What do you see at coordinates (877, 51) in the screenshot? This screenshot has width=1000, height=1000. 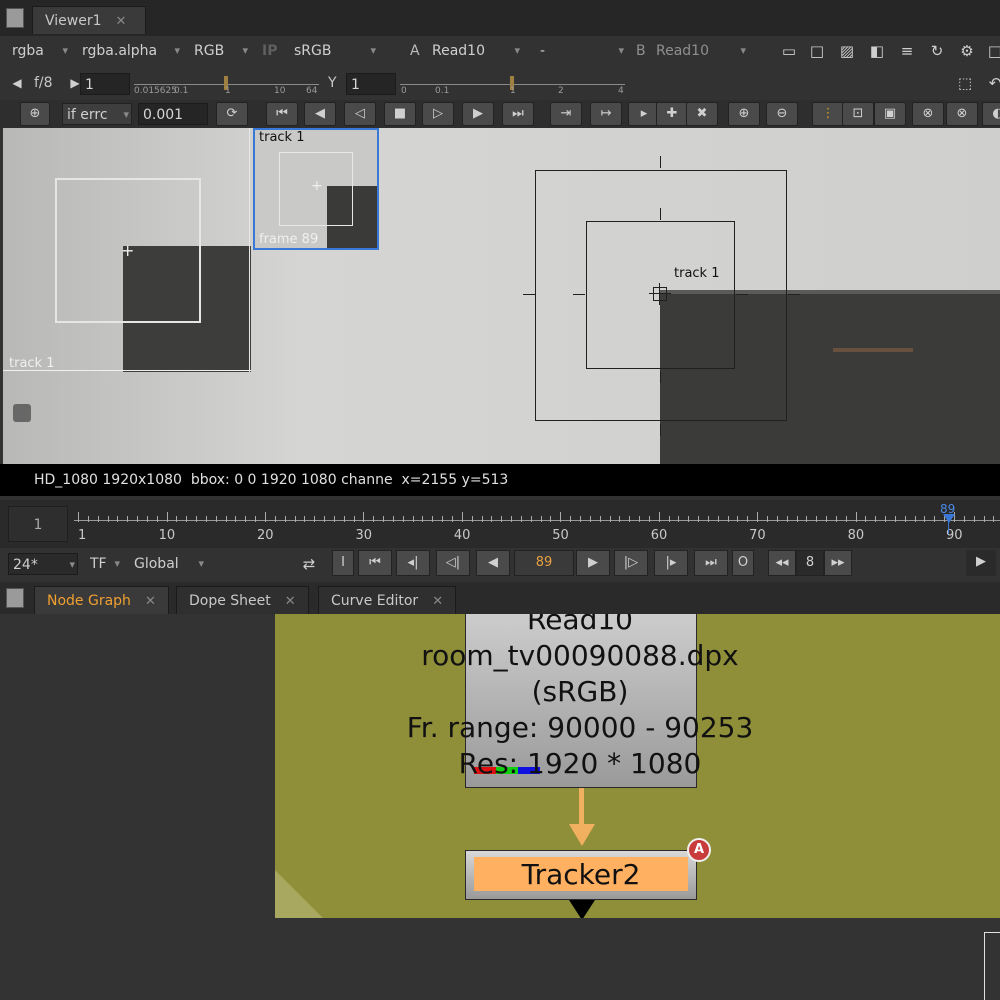 I see `wipe-icon: ◧` at bounding box center [877, 51].